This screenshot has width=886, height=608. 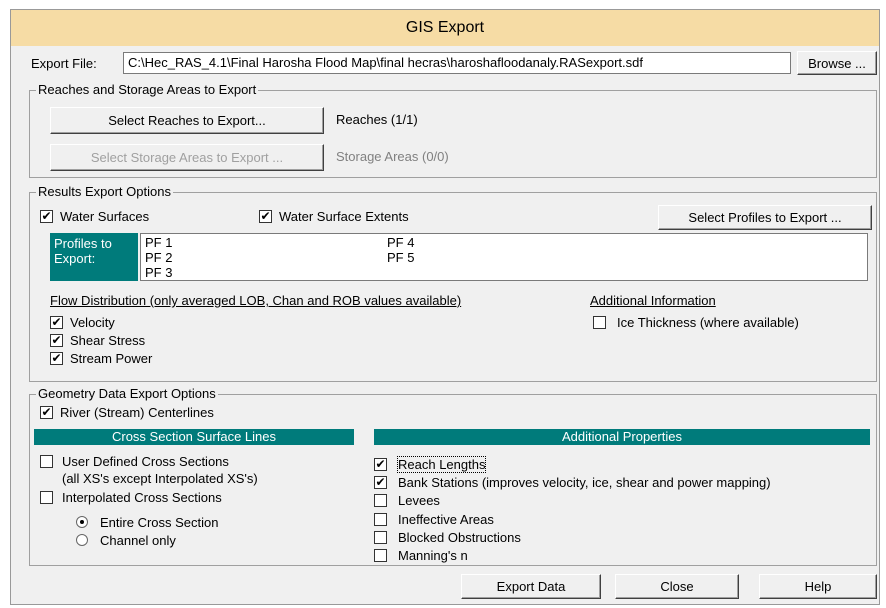 What do you see at coordinates (194, 437) in the screenshot?
I see `cross-section-surface-lines-header: Cross Section Surface Lines` at bounding box center [194, 437].